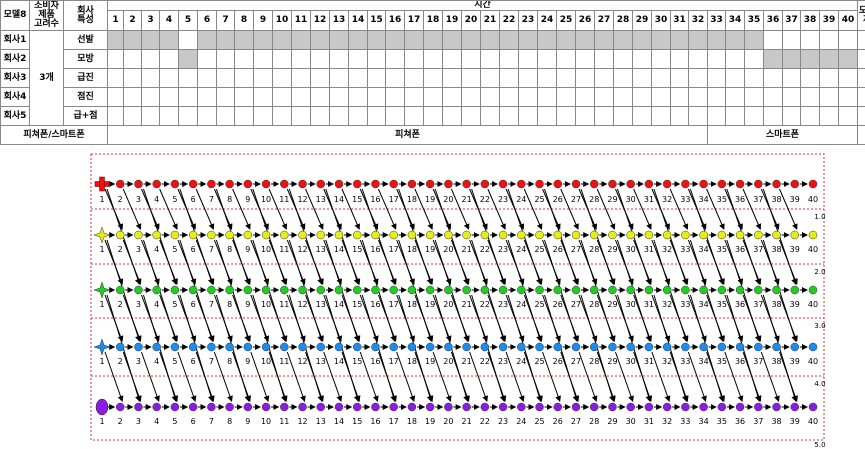 The image size is (865, 449). I want to click on time-number: 25, so click(566, 20).